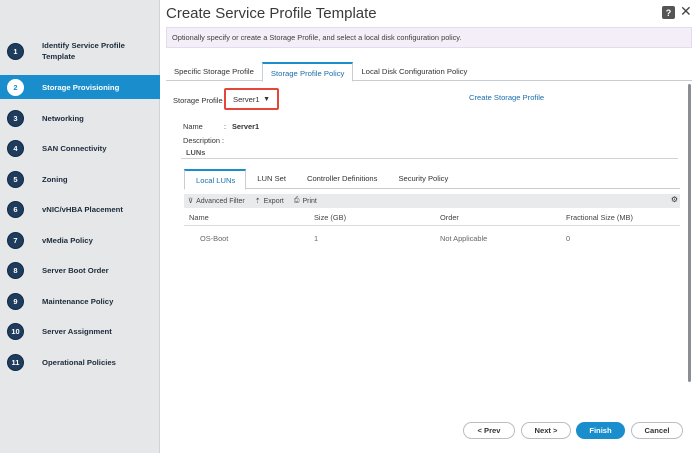 The image size is (700, 453). What do you see at coordinates (75, 270) in the screenshot?
I see `step-label: Server Boot Order` at bounding box center [75, 270].